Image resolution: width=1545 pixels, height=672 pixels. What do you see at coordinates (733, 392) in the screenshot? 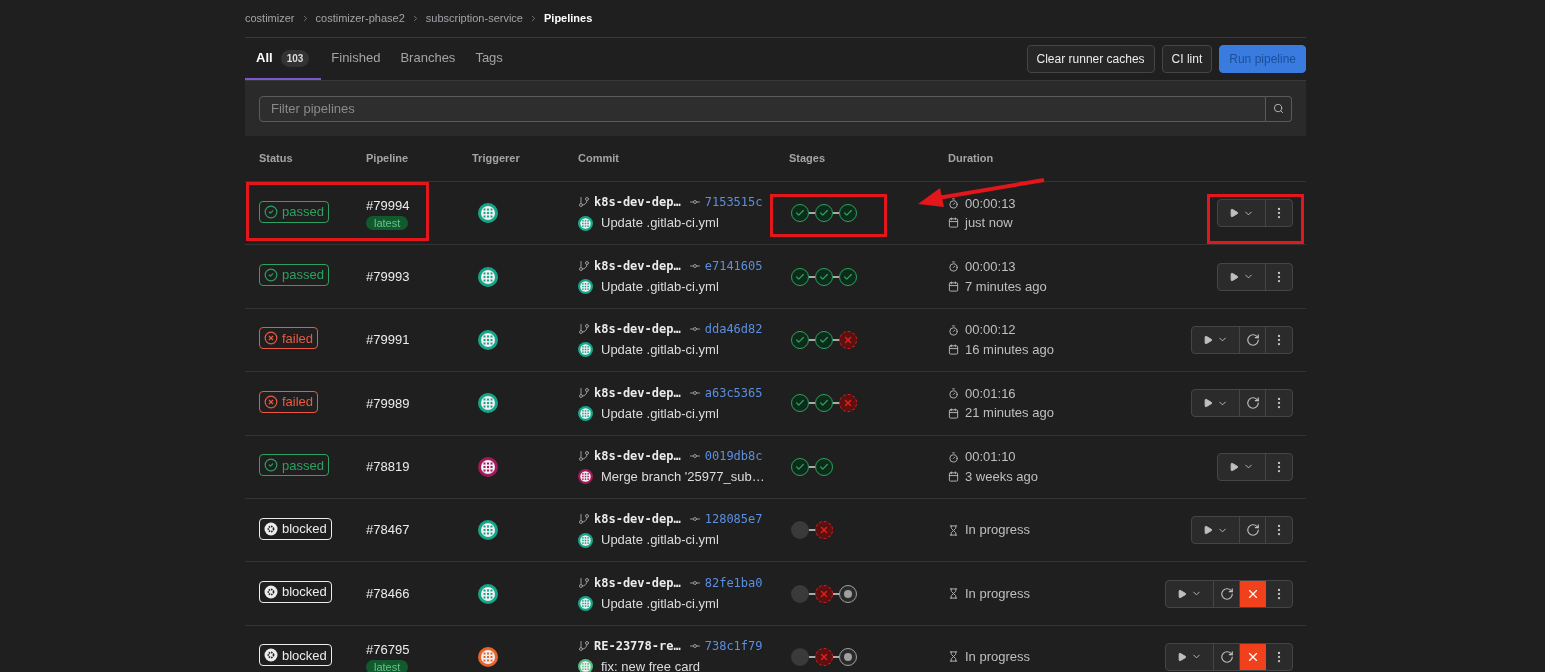
I see `commit-sha-link: a63c5365` at bounding box center [733, 392].